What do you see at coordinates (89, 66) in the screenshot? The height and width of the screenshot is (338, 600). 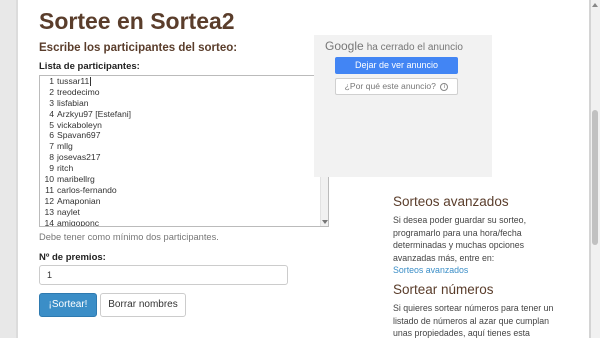 I see `participants-label: Lista de participantes:` at bounding box center [89, 66].